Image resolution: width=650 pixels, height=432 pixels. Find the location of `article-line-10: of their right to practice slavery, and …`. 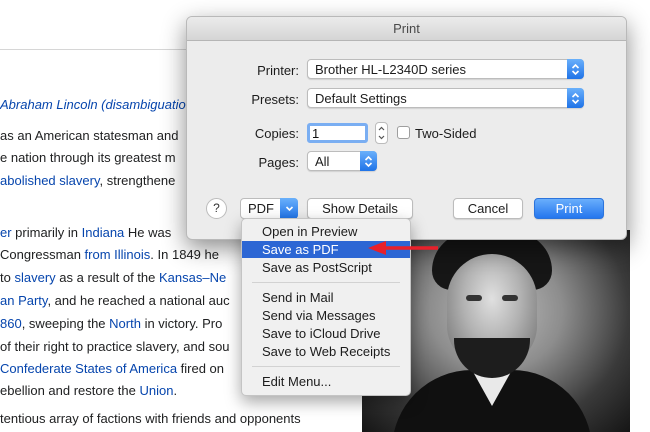

article-line-10: of their right to practice slavery, and … is located at coordinates (115, 346).